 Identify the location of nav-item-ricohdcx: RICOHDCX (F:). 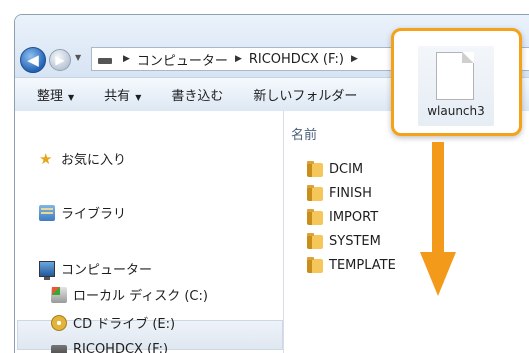
(109, 347).